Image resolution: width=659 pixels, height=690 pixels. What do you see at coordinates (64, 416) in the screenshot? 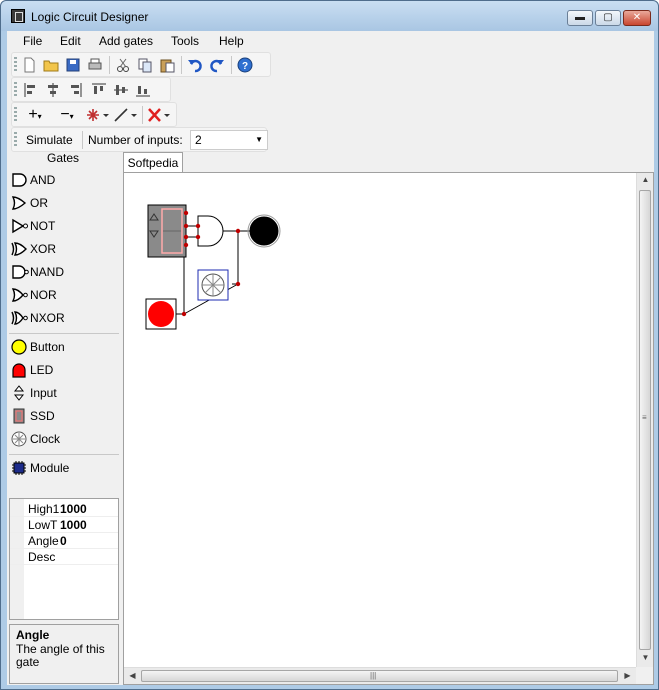
I see `io-ssd: SSD` at bounding box center [64, 416].